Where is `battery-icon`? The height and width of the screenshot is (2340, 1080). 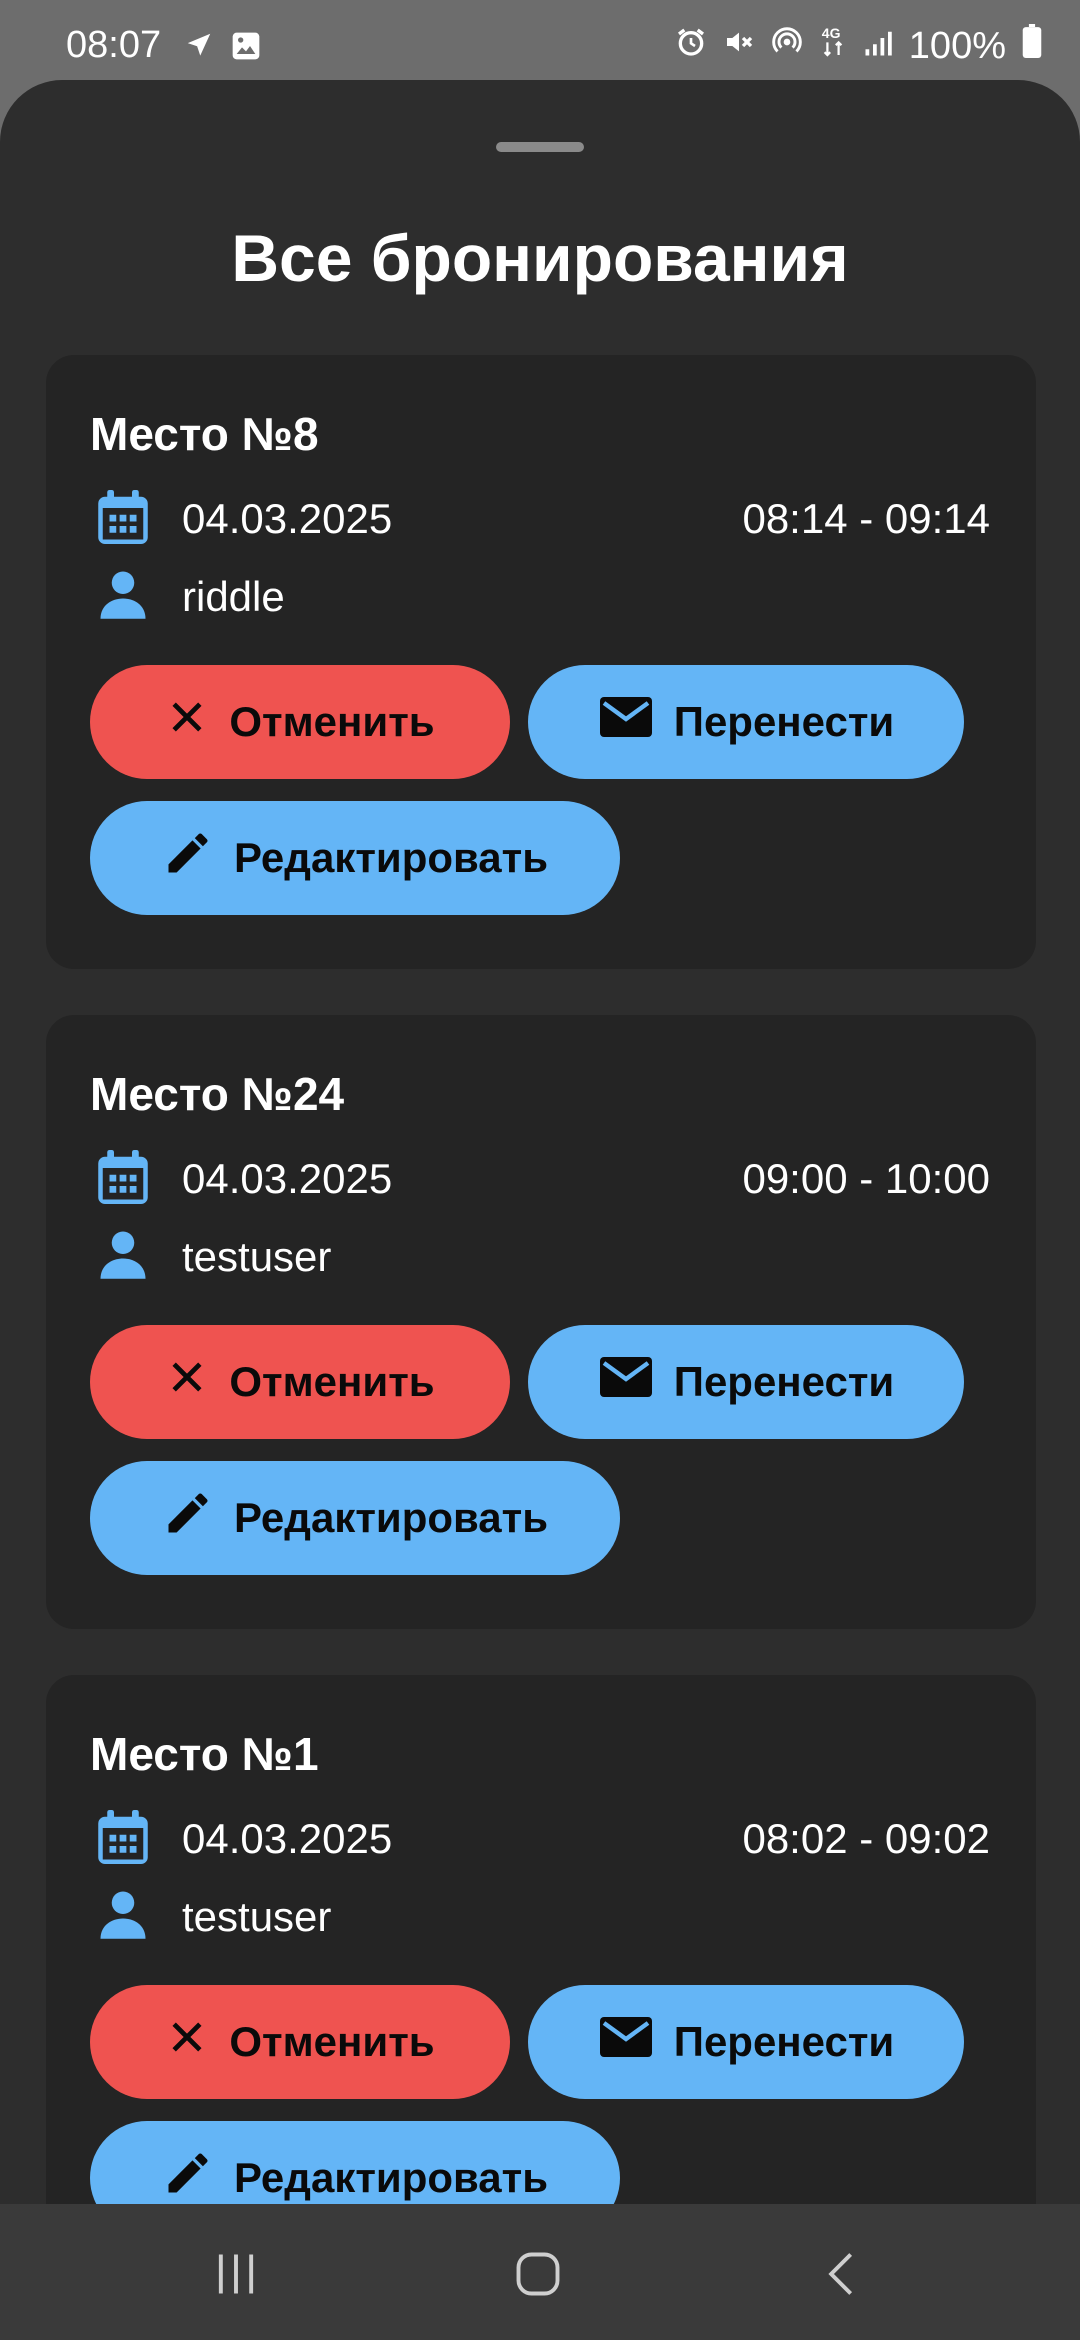 battery-icon is located at coordinates (1032, 46).